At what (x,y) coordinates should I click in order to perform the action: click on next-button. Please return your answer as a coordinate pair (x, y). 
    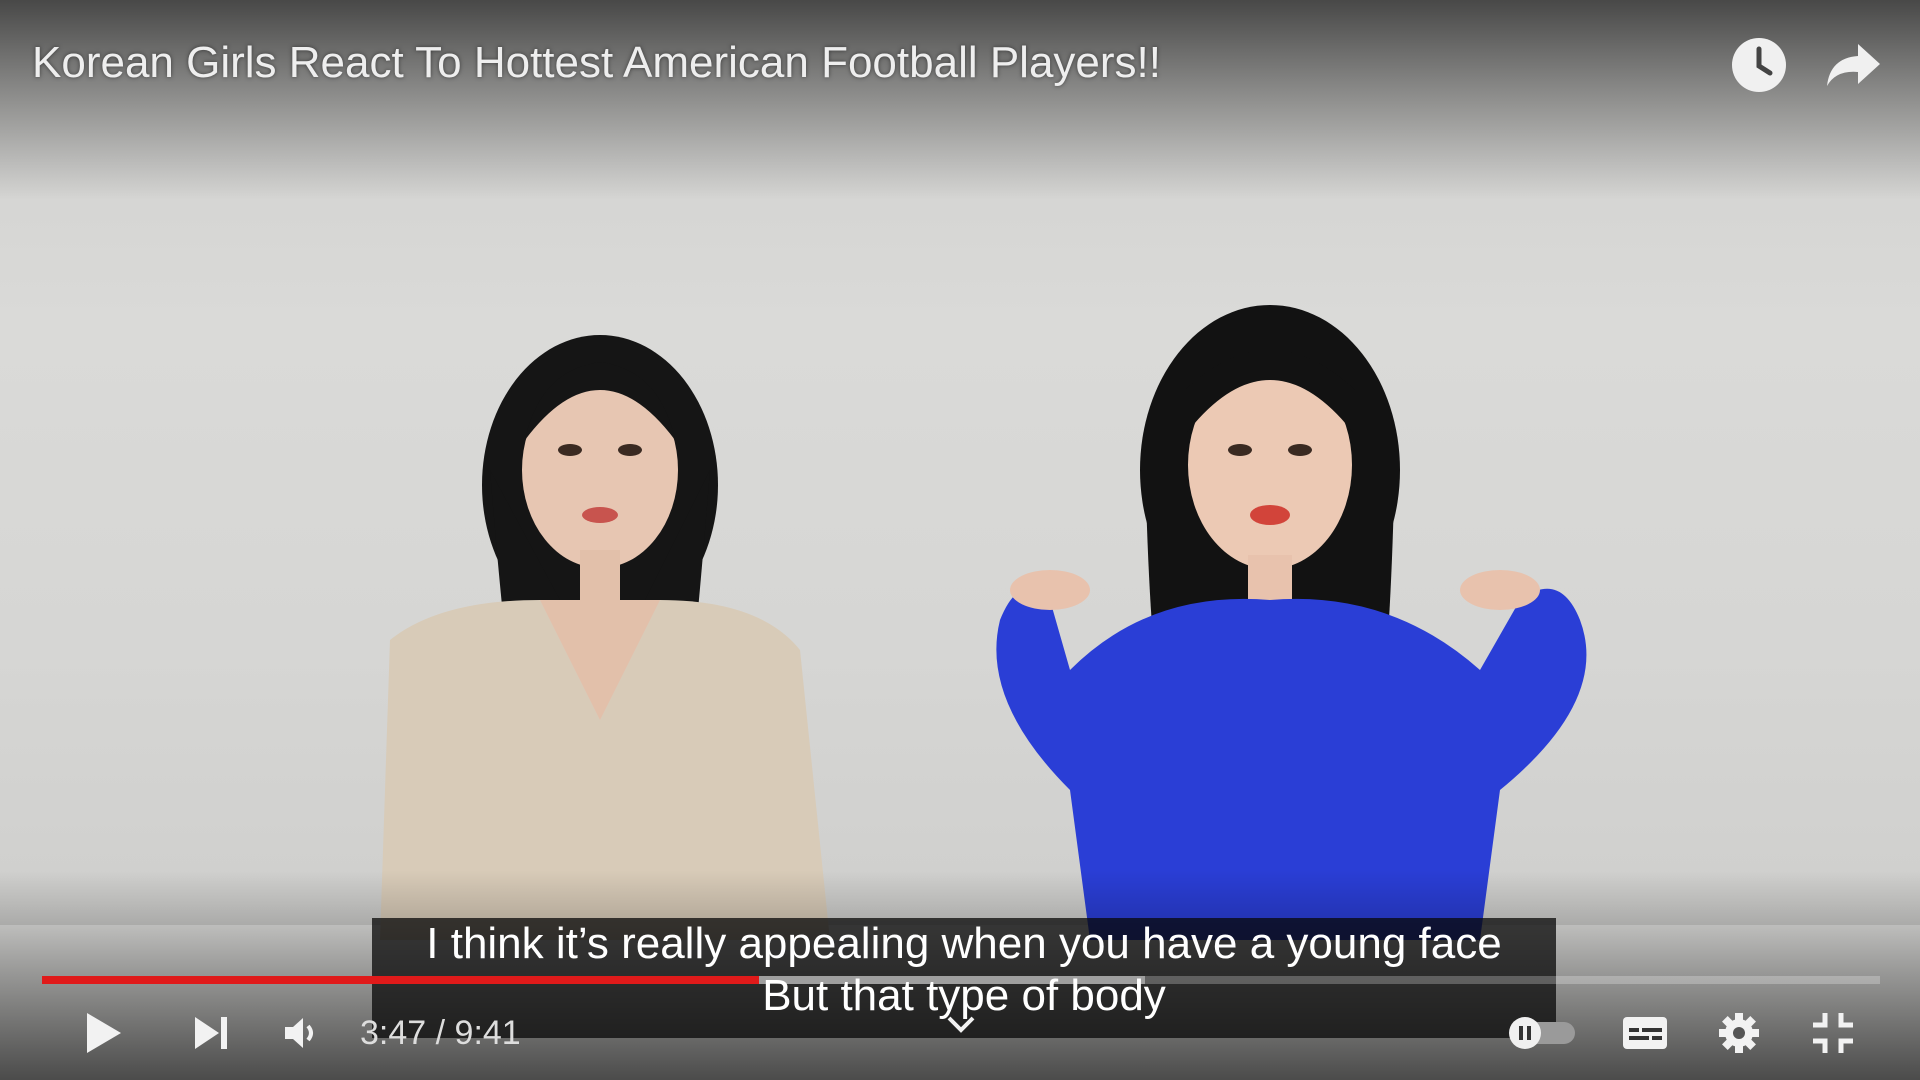
    Looking at the image, I should click on (211, 1033).